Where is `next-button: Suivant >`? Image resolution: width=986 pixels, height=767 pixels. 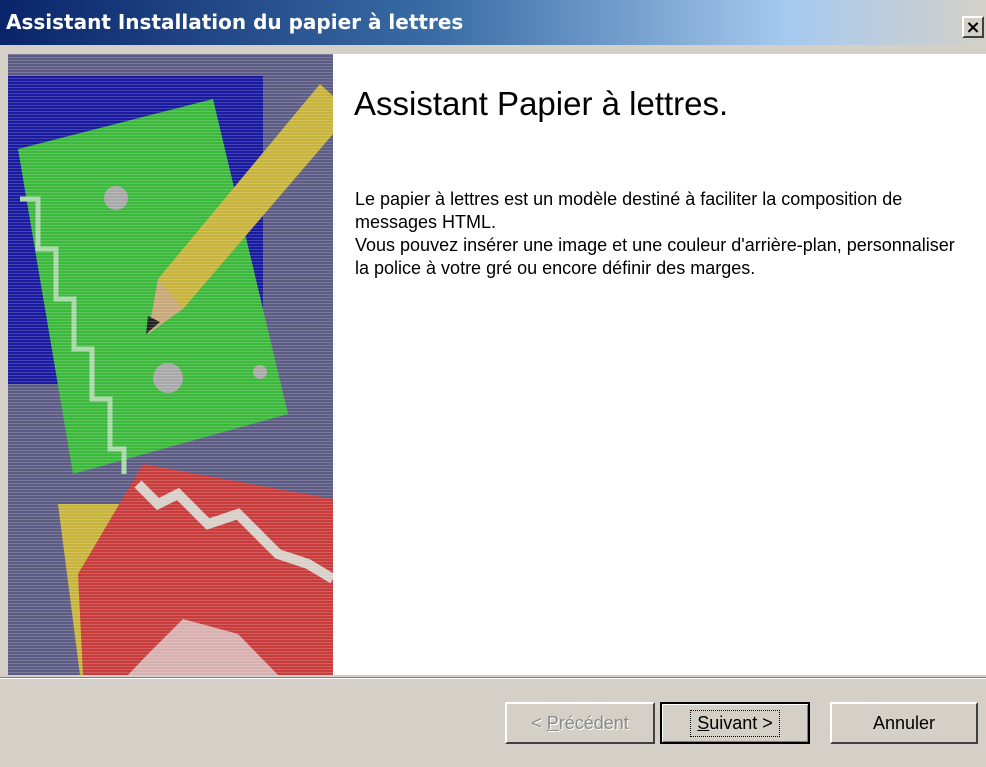 next-button: Suivant > is located at coordinates (735, 723).